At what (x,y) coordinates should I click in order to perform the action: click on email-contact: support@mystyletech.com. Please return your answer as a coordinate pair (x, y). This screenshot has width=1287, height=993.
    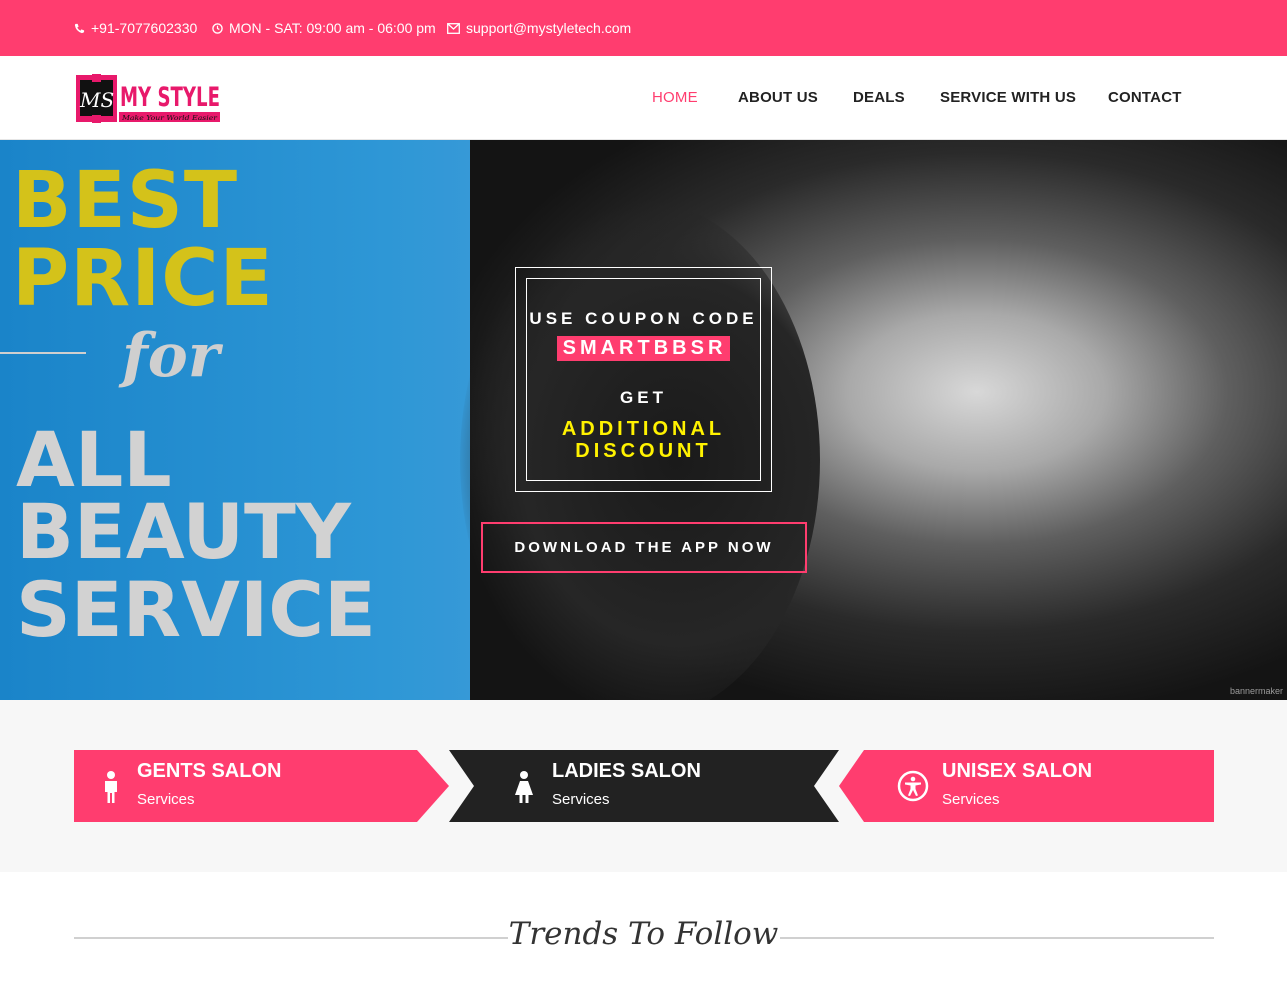
    Looking at the image, I should click on (539, 28).